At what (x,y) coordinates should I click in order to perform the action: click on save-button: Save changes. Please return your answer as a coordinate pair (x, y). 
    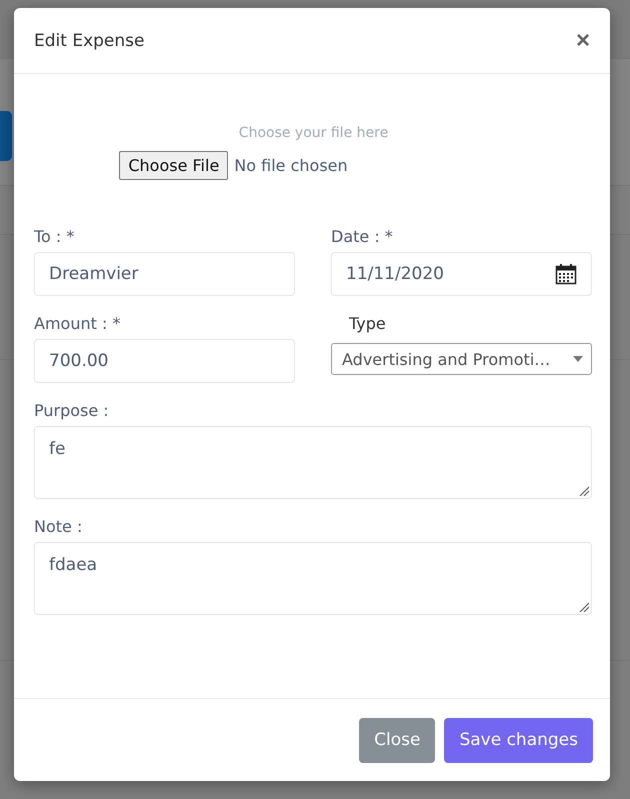
    Looking at the image, I should click on (518, 740).